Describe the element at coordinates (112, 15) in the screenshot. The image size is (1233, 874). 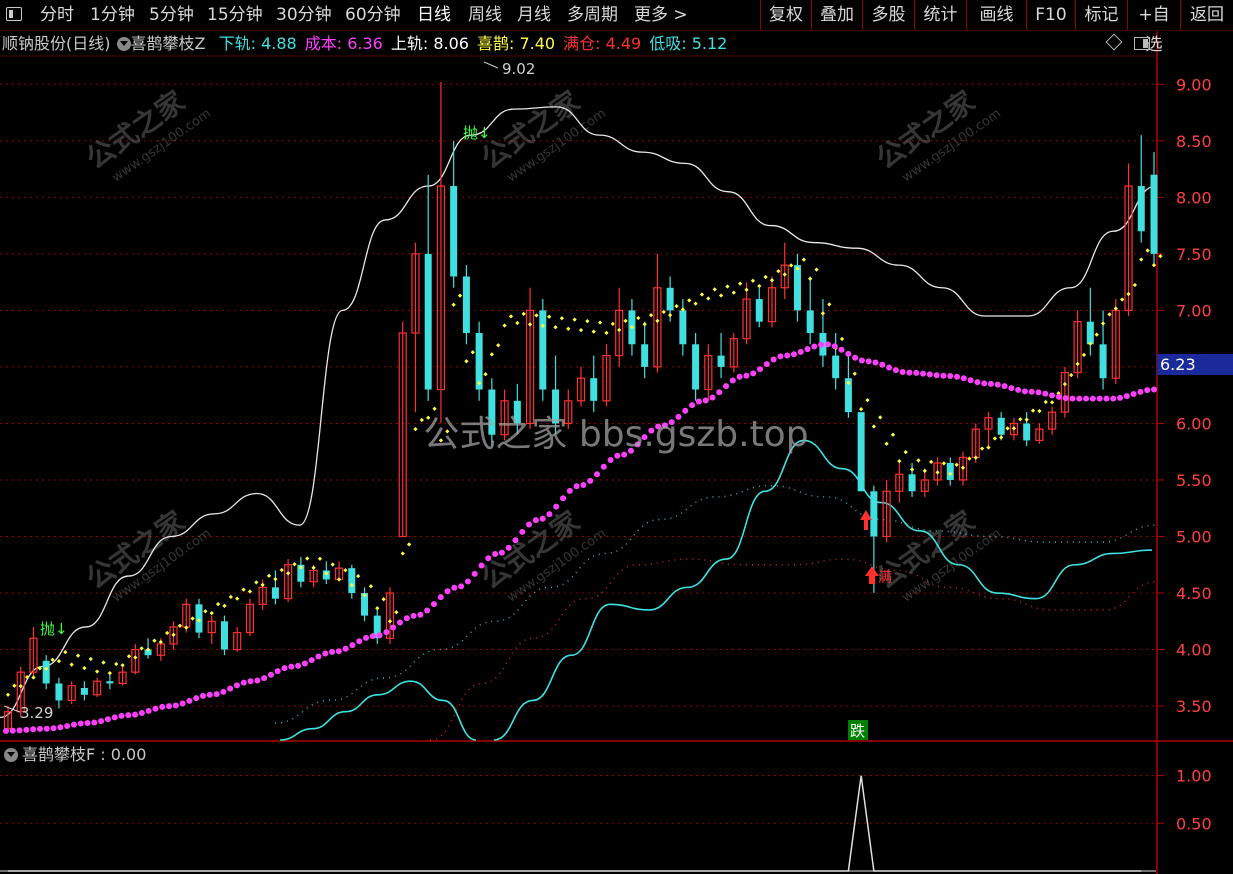
I see `period-tab-1: 1分钟` at that location.